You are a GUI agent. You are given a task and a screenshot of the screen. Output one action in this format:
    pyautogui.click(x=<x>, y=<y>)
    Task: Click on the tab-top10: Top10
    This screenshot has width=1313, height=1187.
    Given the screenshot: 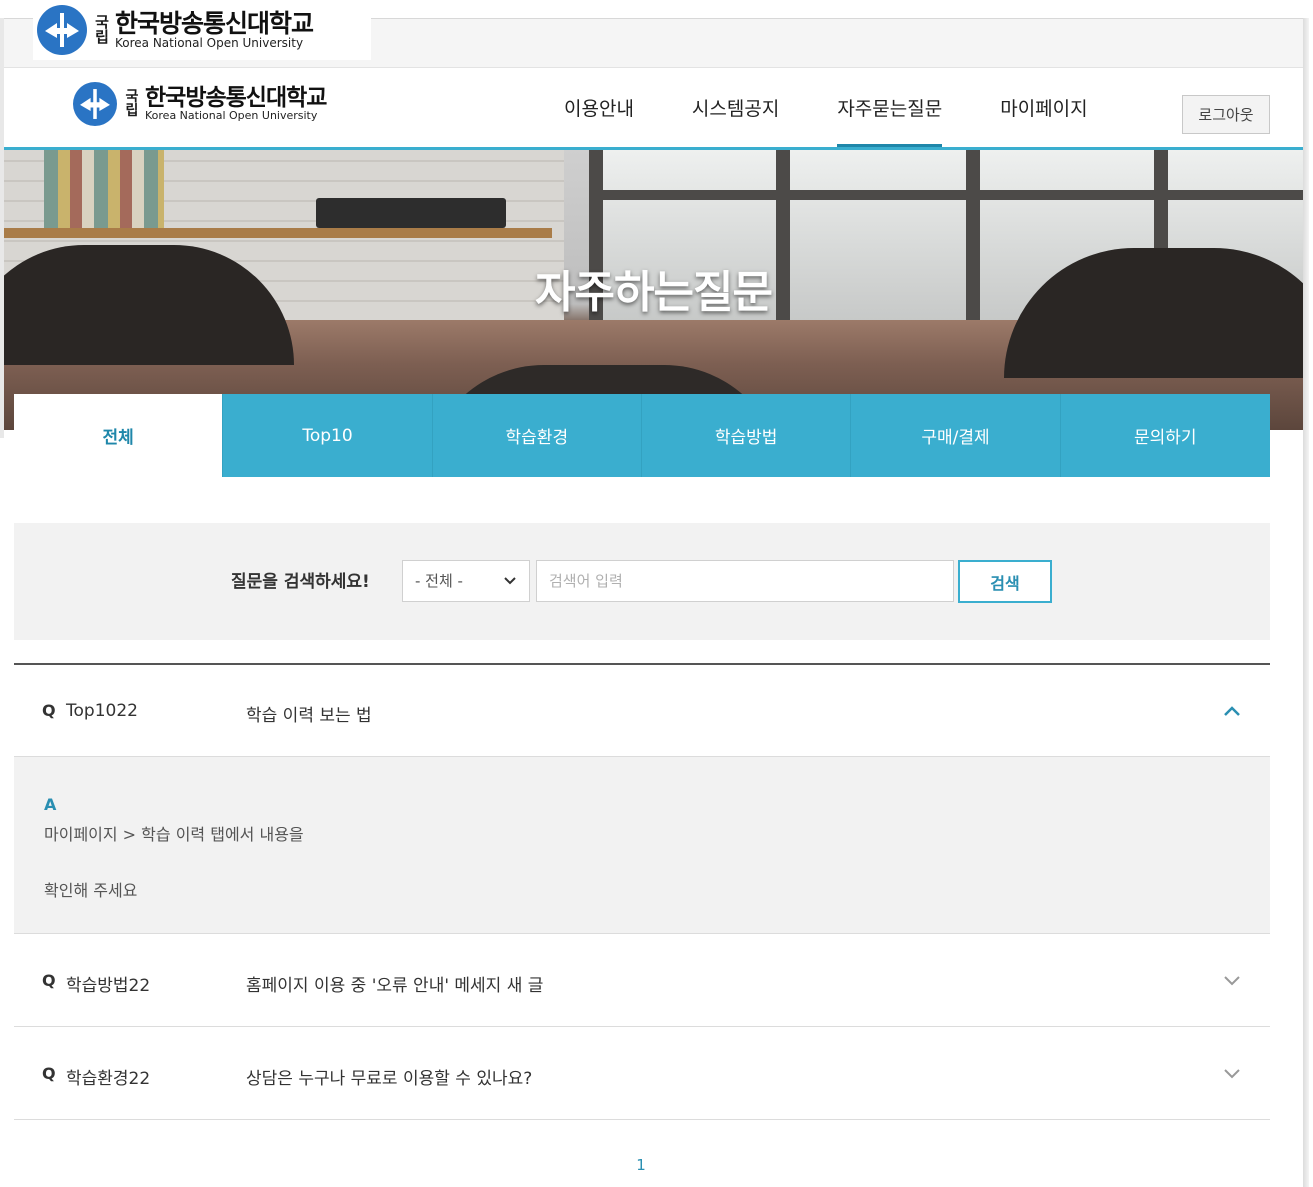 What is the action you would take?
    pyautogui.click(x=328, y=435)
    